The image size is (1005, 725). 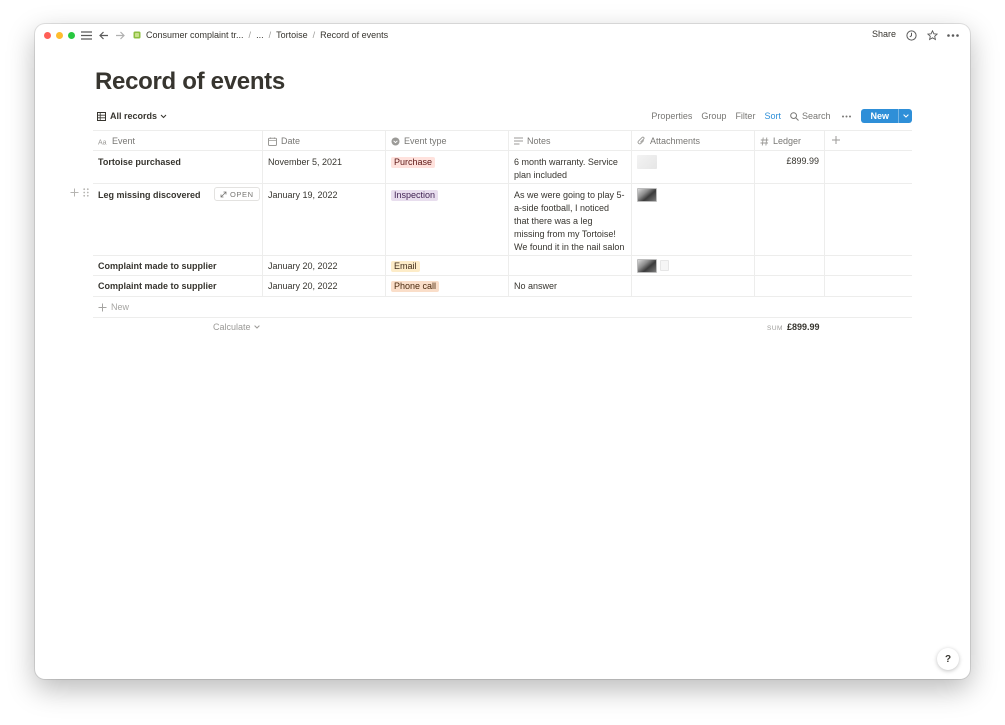 I want to click on calculate-label: Calculate, so click(x=232, y=327).